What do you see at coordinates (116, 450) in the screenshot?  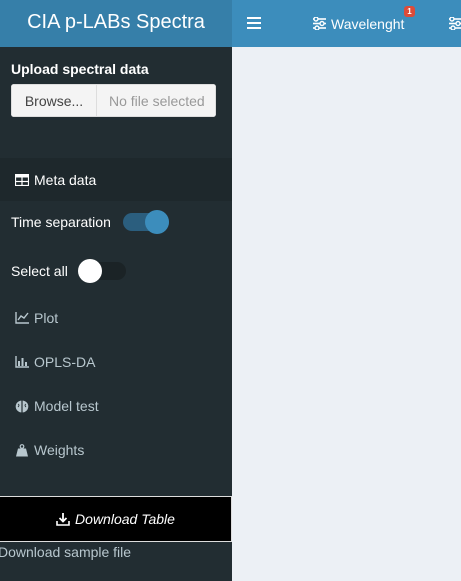 I see `sidebar-item-weights: Weights` at bounding box center [116, 450].